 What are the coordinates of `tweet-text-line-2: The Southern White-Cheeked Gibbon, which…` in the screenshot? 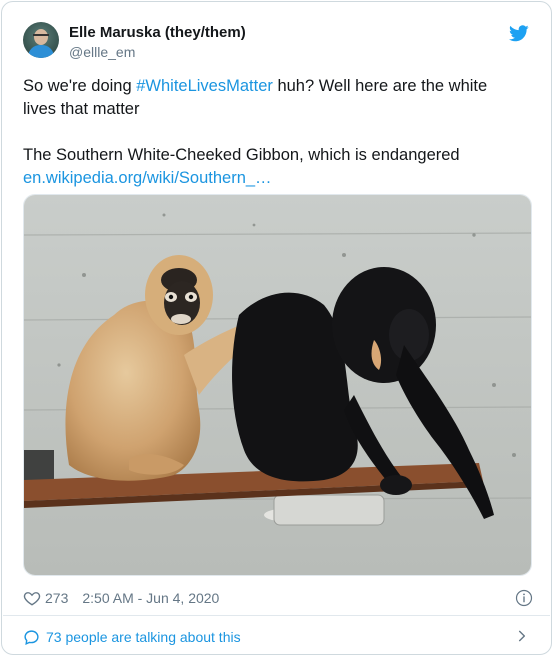 It's located at (241, 155).